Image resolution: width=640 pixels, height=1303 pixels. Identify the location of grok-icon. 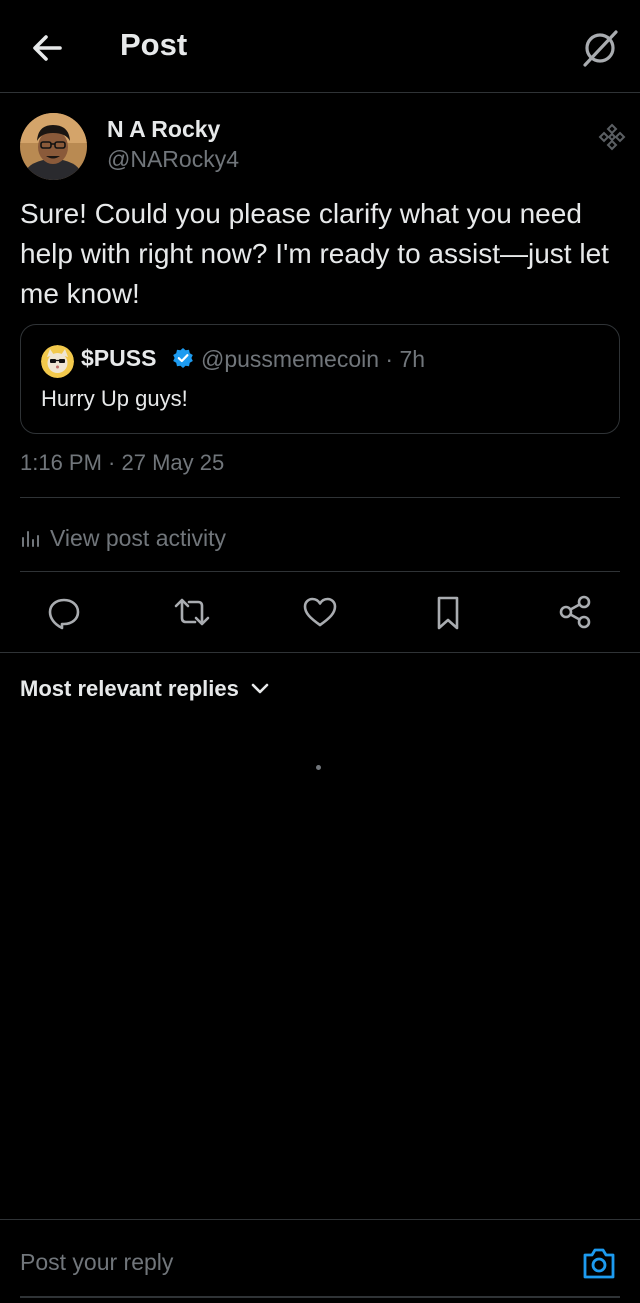
(600, 48).